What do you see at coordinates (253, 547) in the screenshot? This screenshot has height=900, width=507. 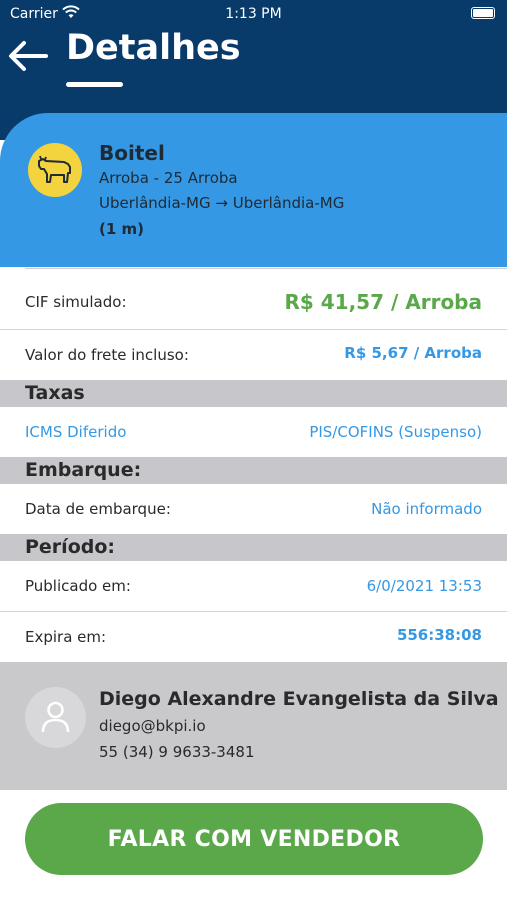 I see `period-section-header: Período:` at bounding box center [253, 547].